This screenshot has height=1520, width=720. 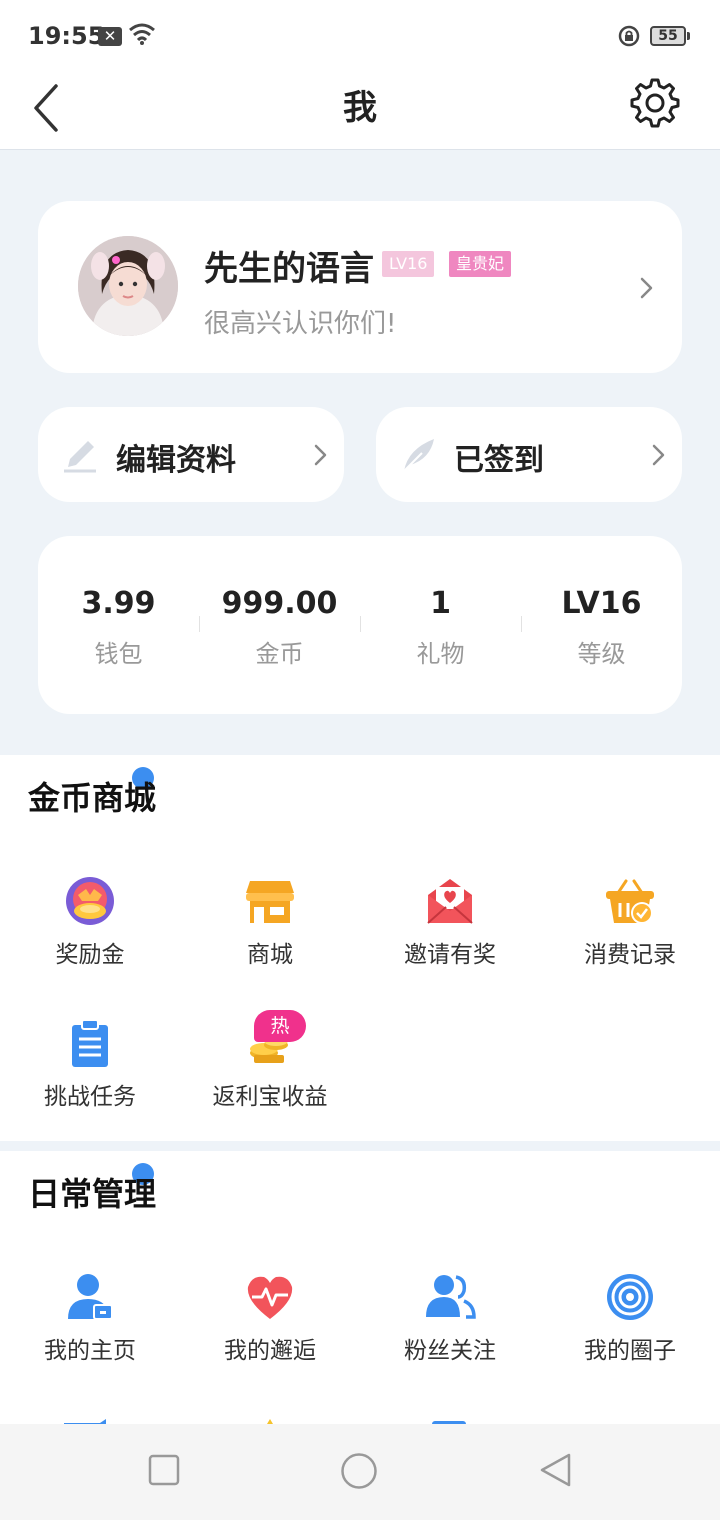 What do you see at coordinates (450, 955) in the screenshot?
I see `grid-label: 邀请有奖` at bounding box center [450, 955].